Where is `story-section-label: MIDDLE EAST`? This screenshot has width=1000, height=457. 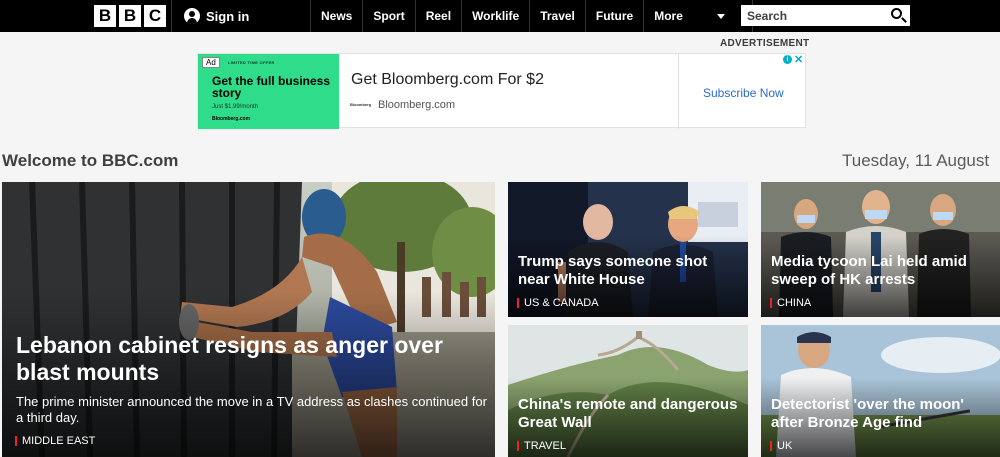 story-section-label: MIDDLE EAST is located at coordinates (59, 441).